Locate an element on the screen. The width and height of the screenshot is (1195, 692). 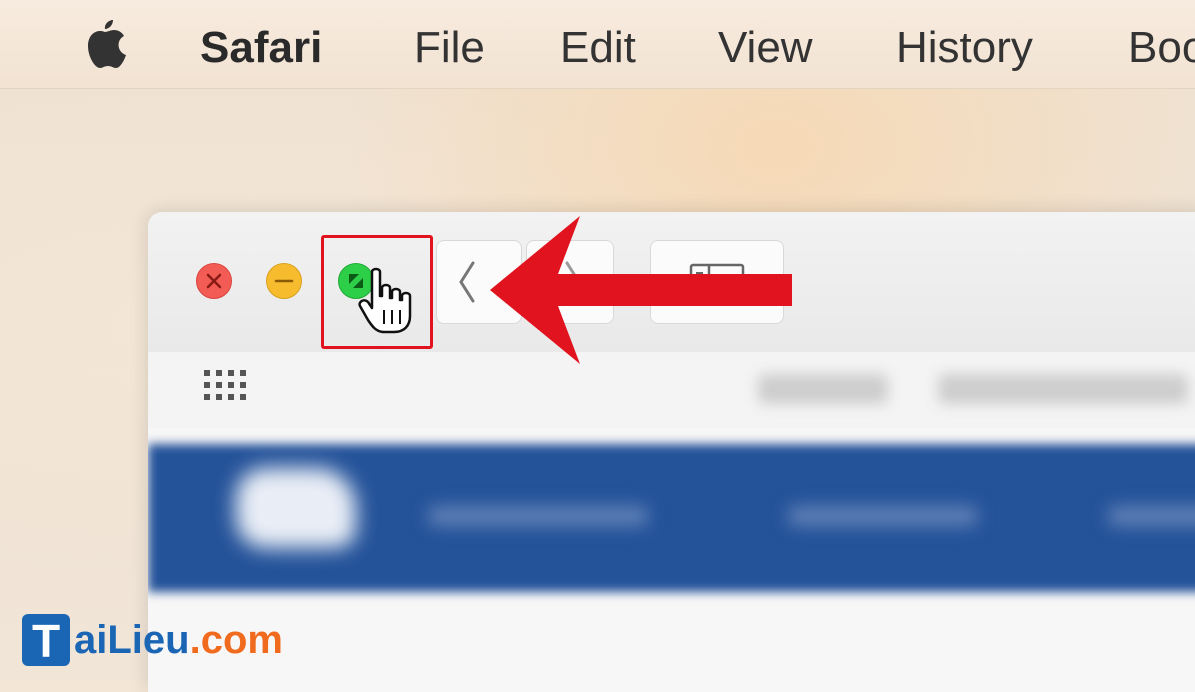
tailieu-watermark: Tai Lieu .com is located at coordinates (152, 640).